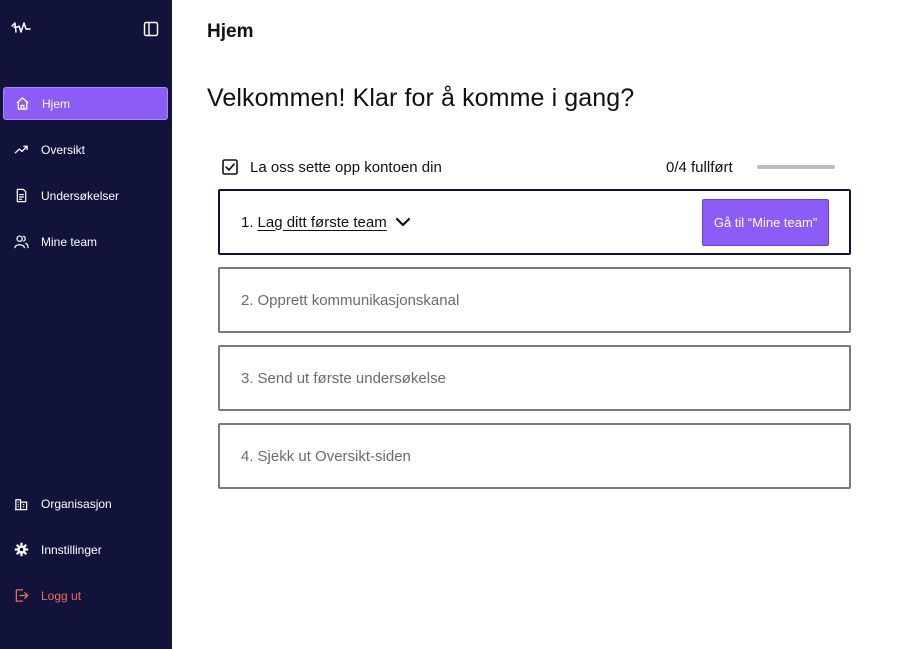 This screenshot has width=911, height=649. I want to click on step-number: 1., so click(247, 222).